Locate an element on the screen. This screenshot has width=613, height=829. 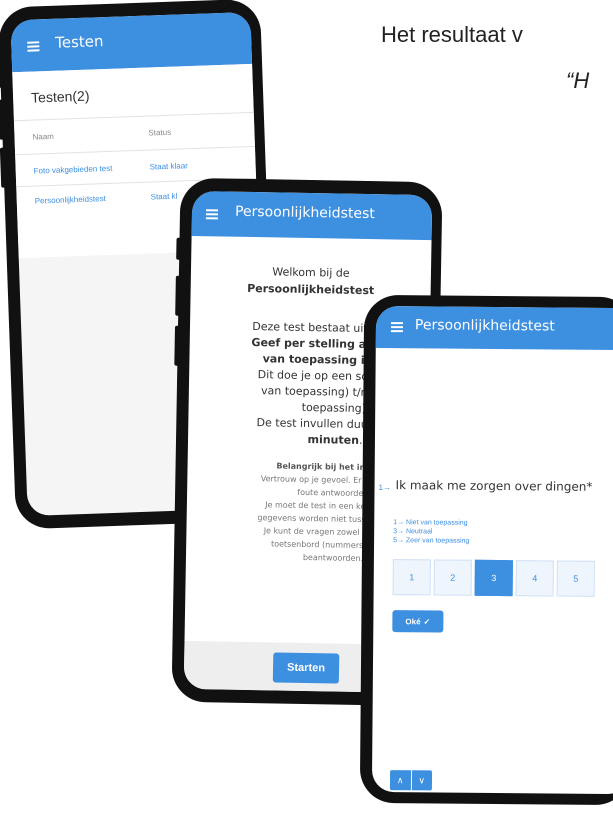
column-header-name: Naam is located at coordinates (43, 136).